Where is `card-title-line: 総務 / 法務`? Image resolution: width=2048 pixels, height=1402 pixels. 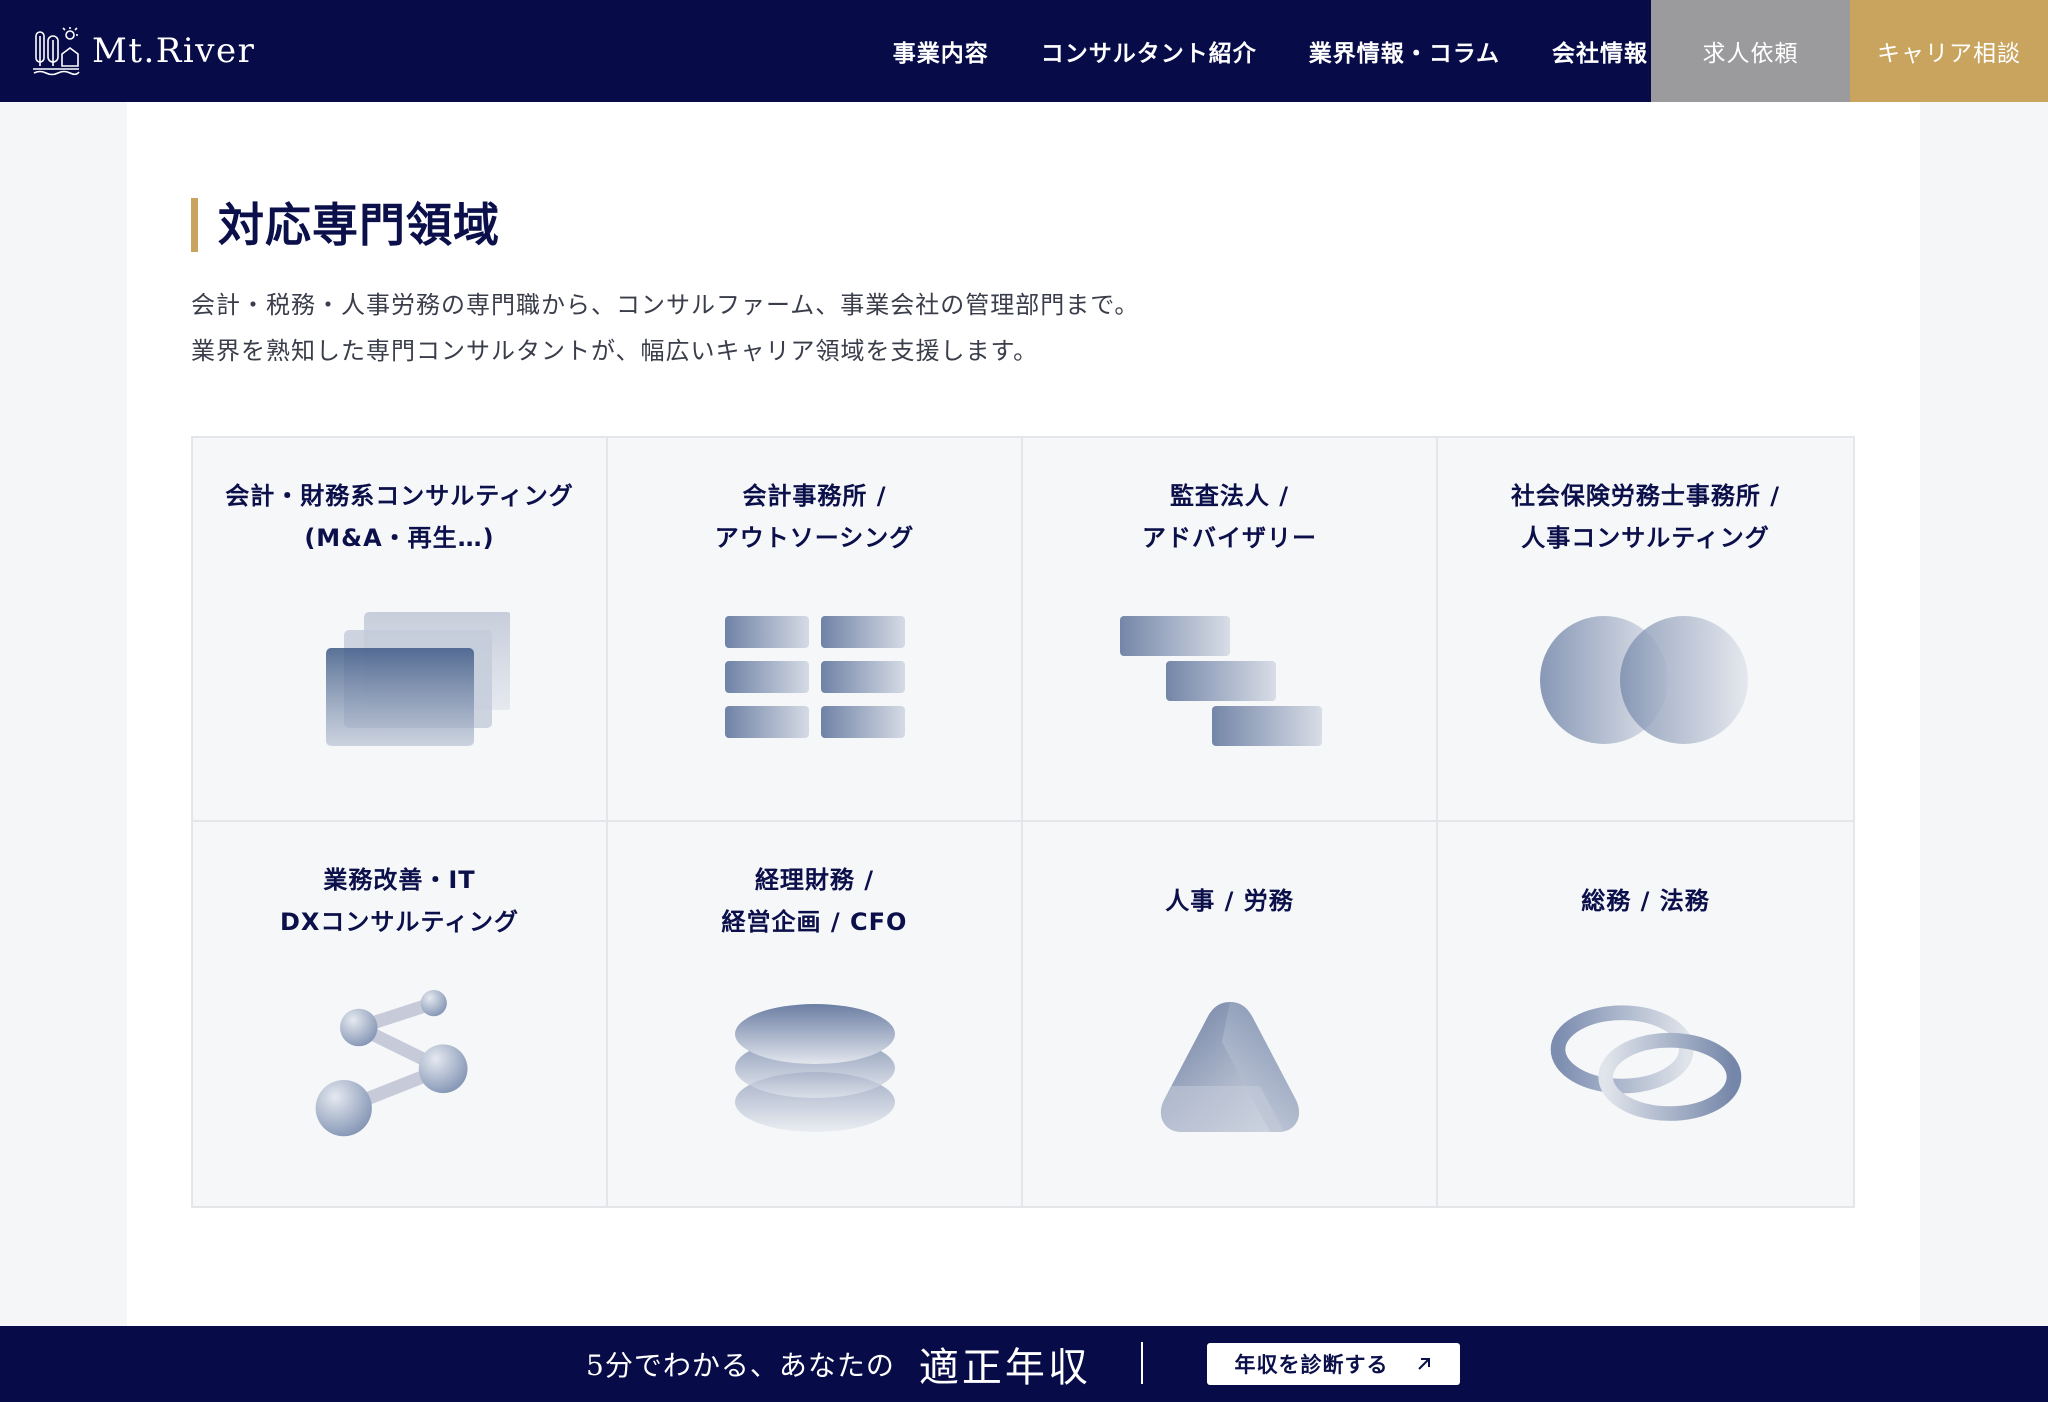
card-title-line: 総務 / 法務 is located at coordinates (1645, 901).